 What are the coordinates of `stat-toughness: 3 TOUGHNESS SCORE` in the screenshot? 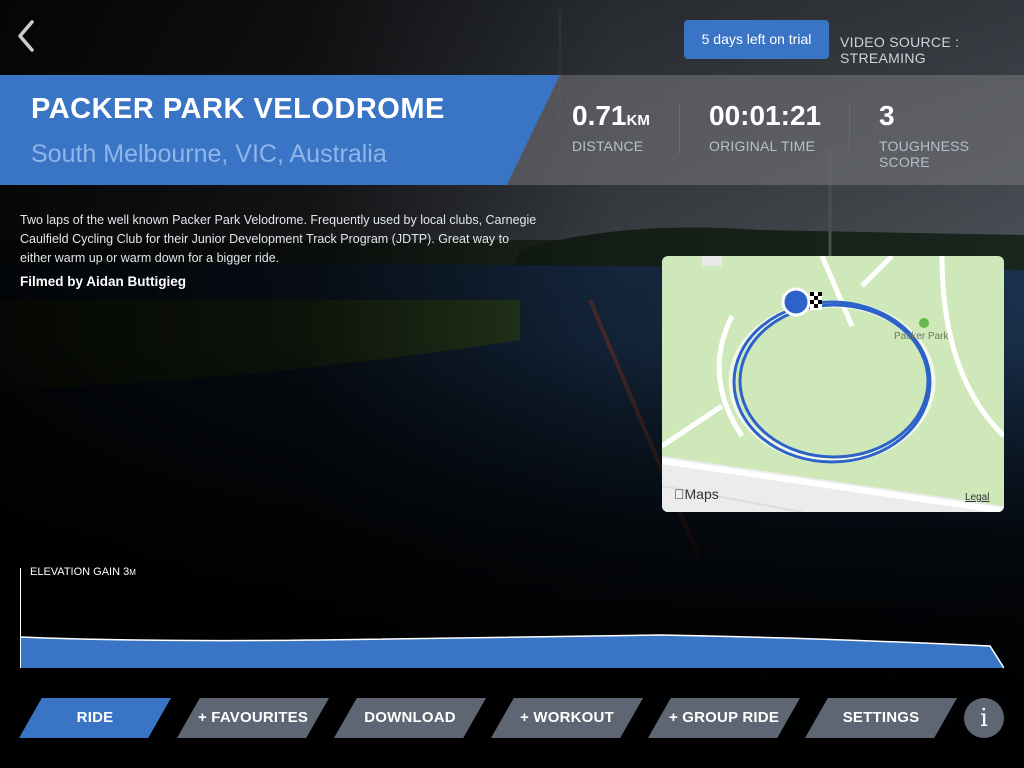 It's located at (951, 135).